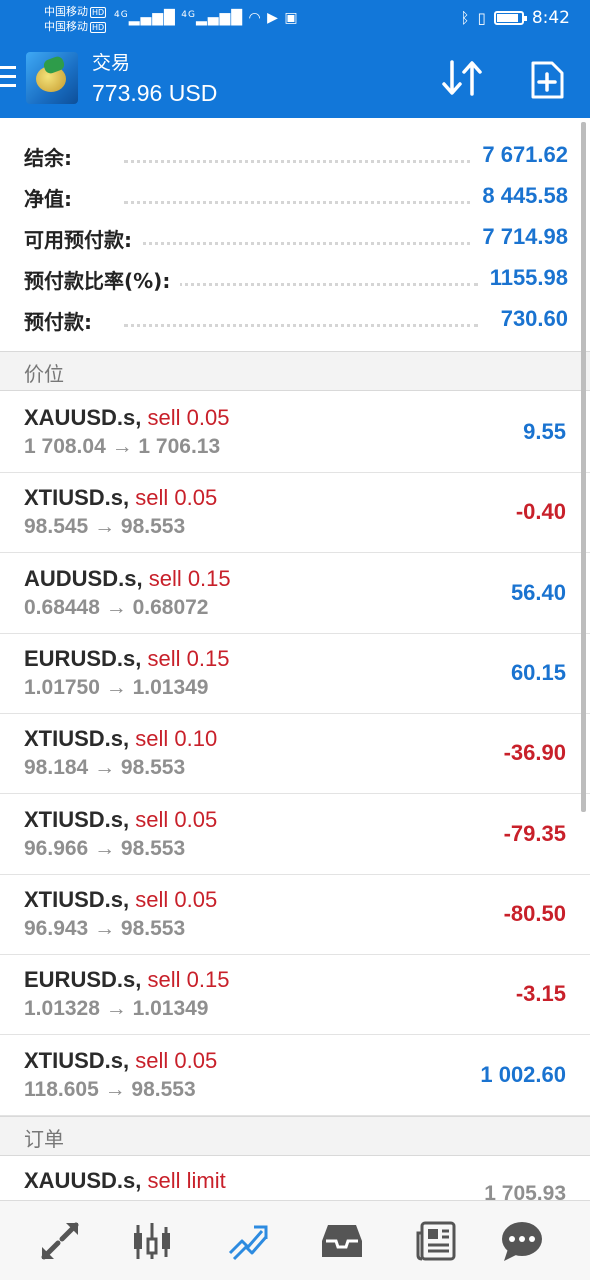  Describe the element at coordinates (540, 511) in the screenshot. I see `position-profit: -0.40` at that location.